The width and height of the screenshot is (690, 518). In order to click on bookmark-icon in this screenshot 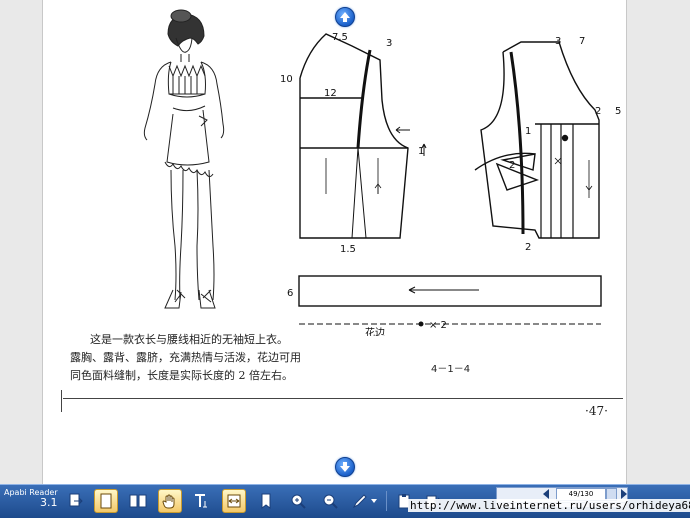, I will do `click(266, 501)`.